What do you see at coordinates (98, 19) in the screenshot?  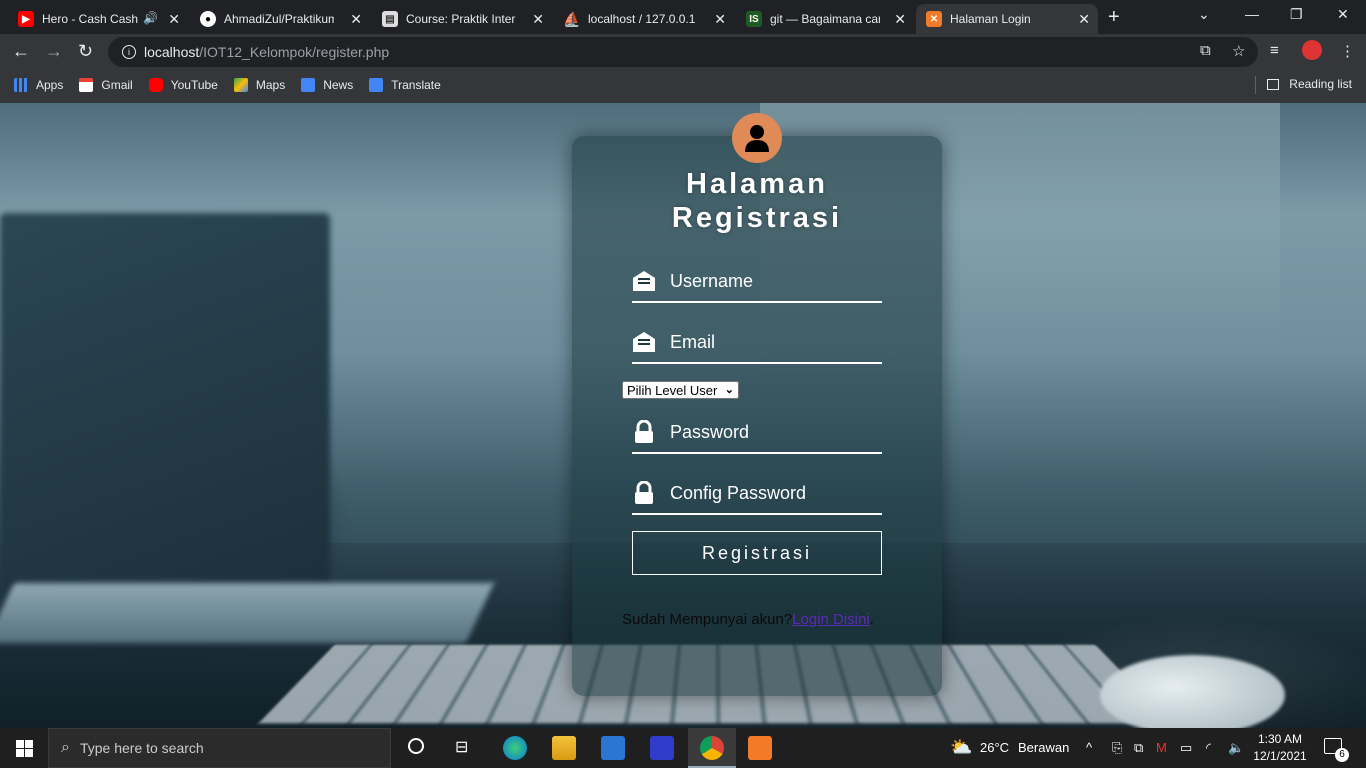 I see `tab-youtube: ▶ Hero - Cash Cash 🔊 ✕` at bounding box center [98, 19].